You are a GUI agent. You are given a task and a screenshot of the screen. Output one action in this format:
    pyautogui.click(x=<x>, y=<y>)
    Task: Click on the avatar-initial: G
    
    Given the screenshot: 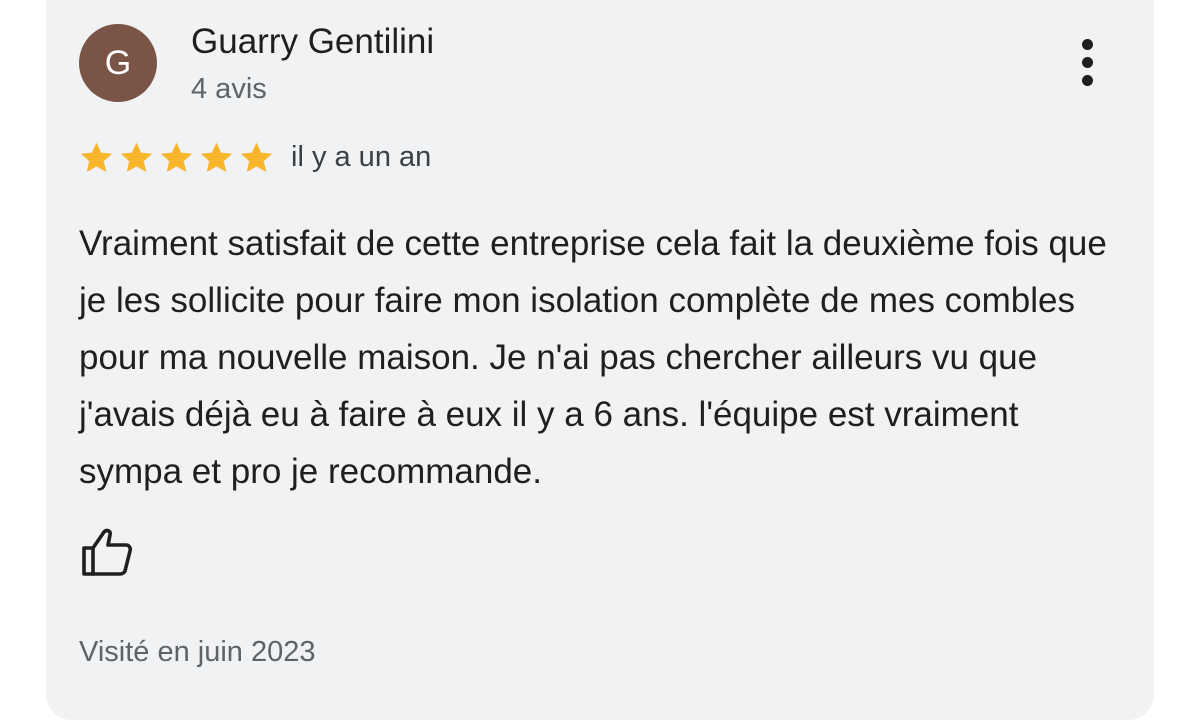 What is the action you would take?
    pyautogui.click(x=118, y=62)
    